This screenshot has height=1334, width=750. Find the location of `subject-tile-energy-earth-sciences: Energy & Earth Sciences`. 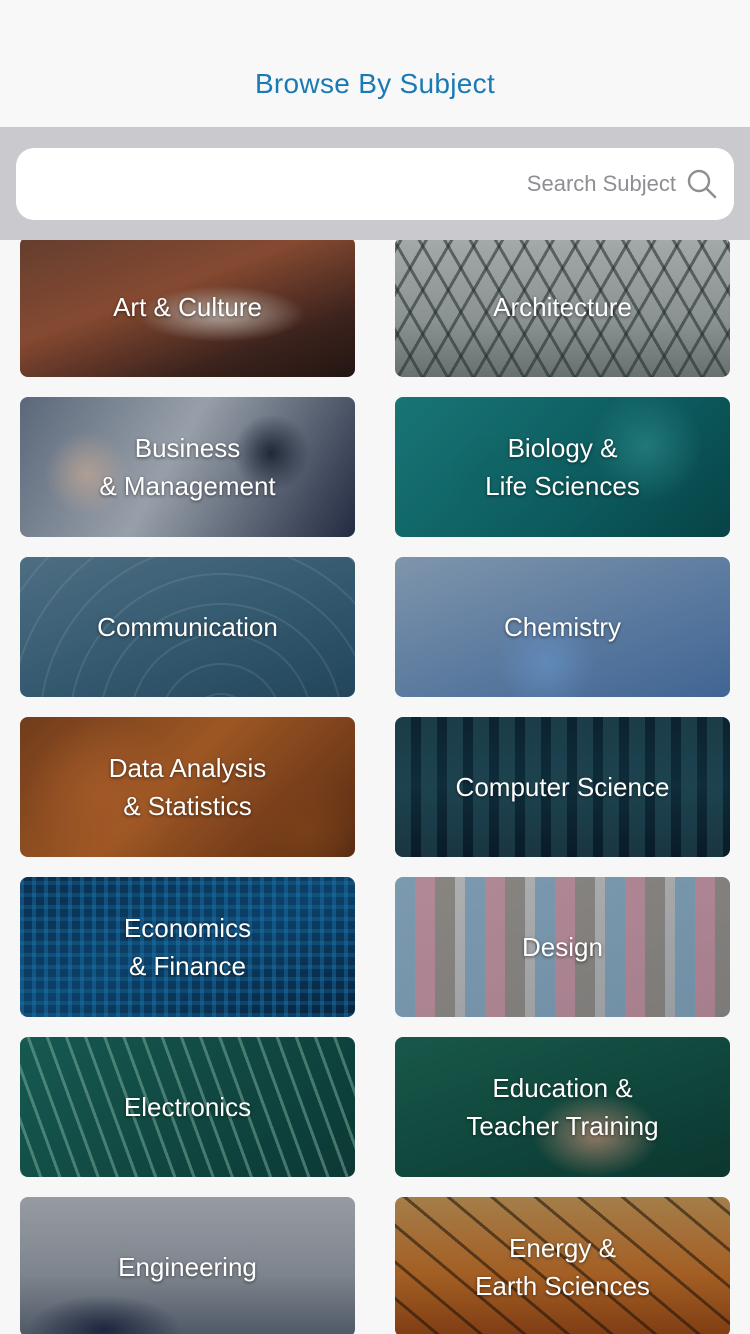

subject-tile-energy-earth-sciences: Energy & Earth Sciences is located at coordinates (562, 1265).